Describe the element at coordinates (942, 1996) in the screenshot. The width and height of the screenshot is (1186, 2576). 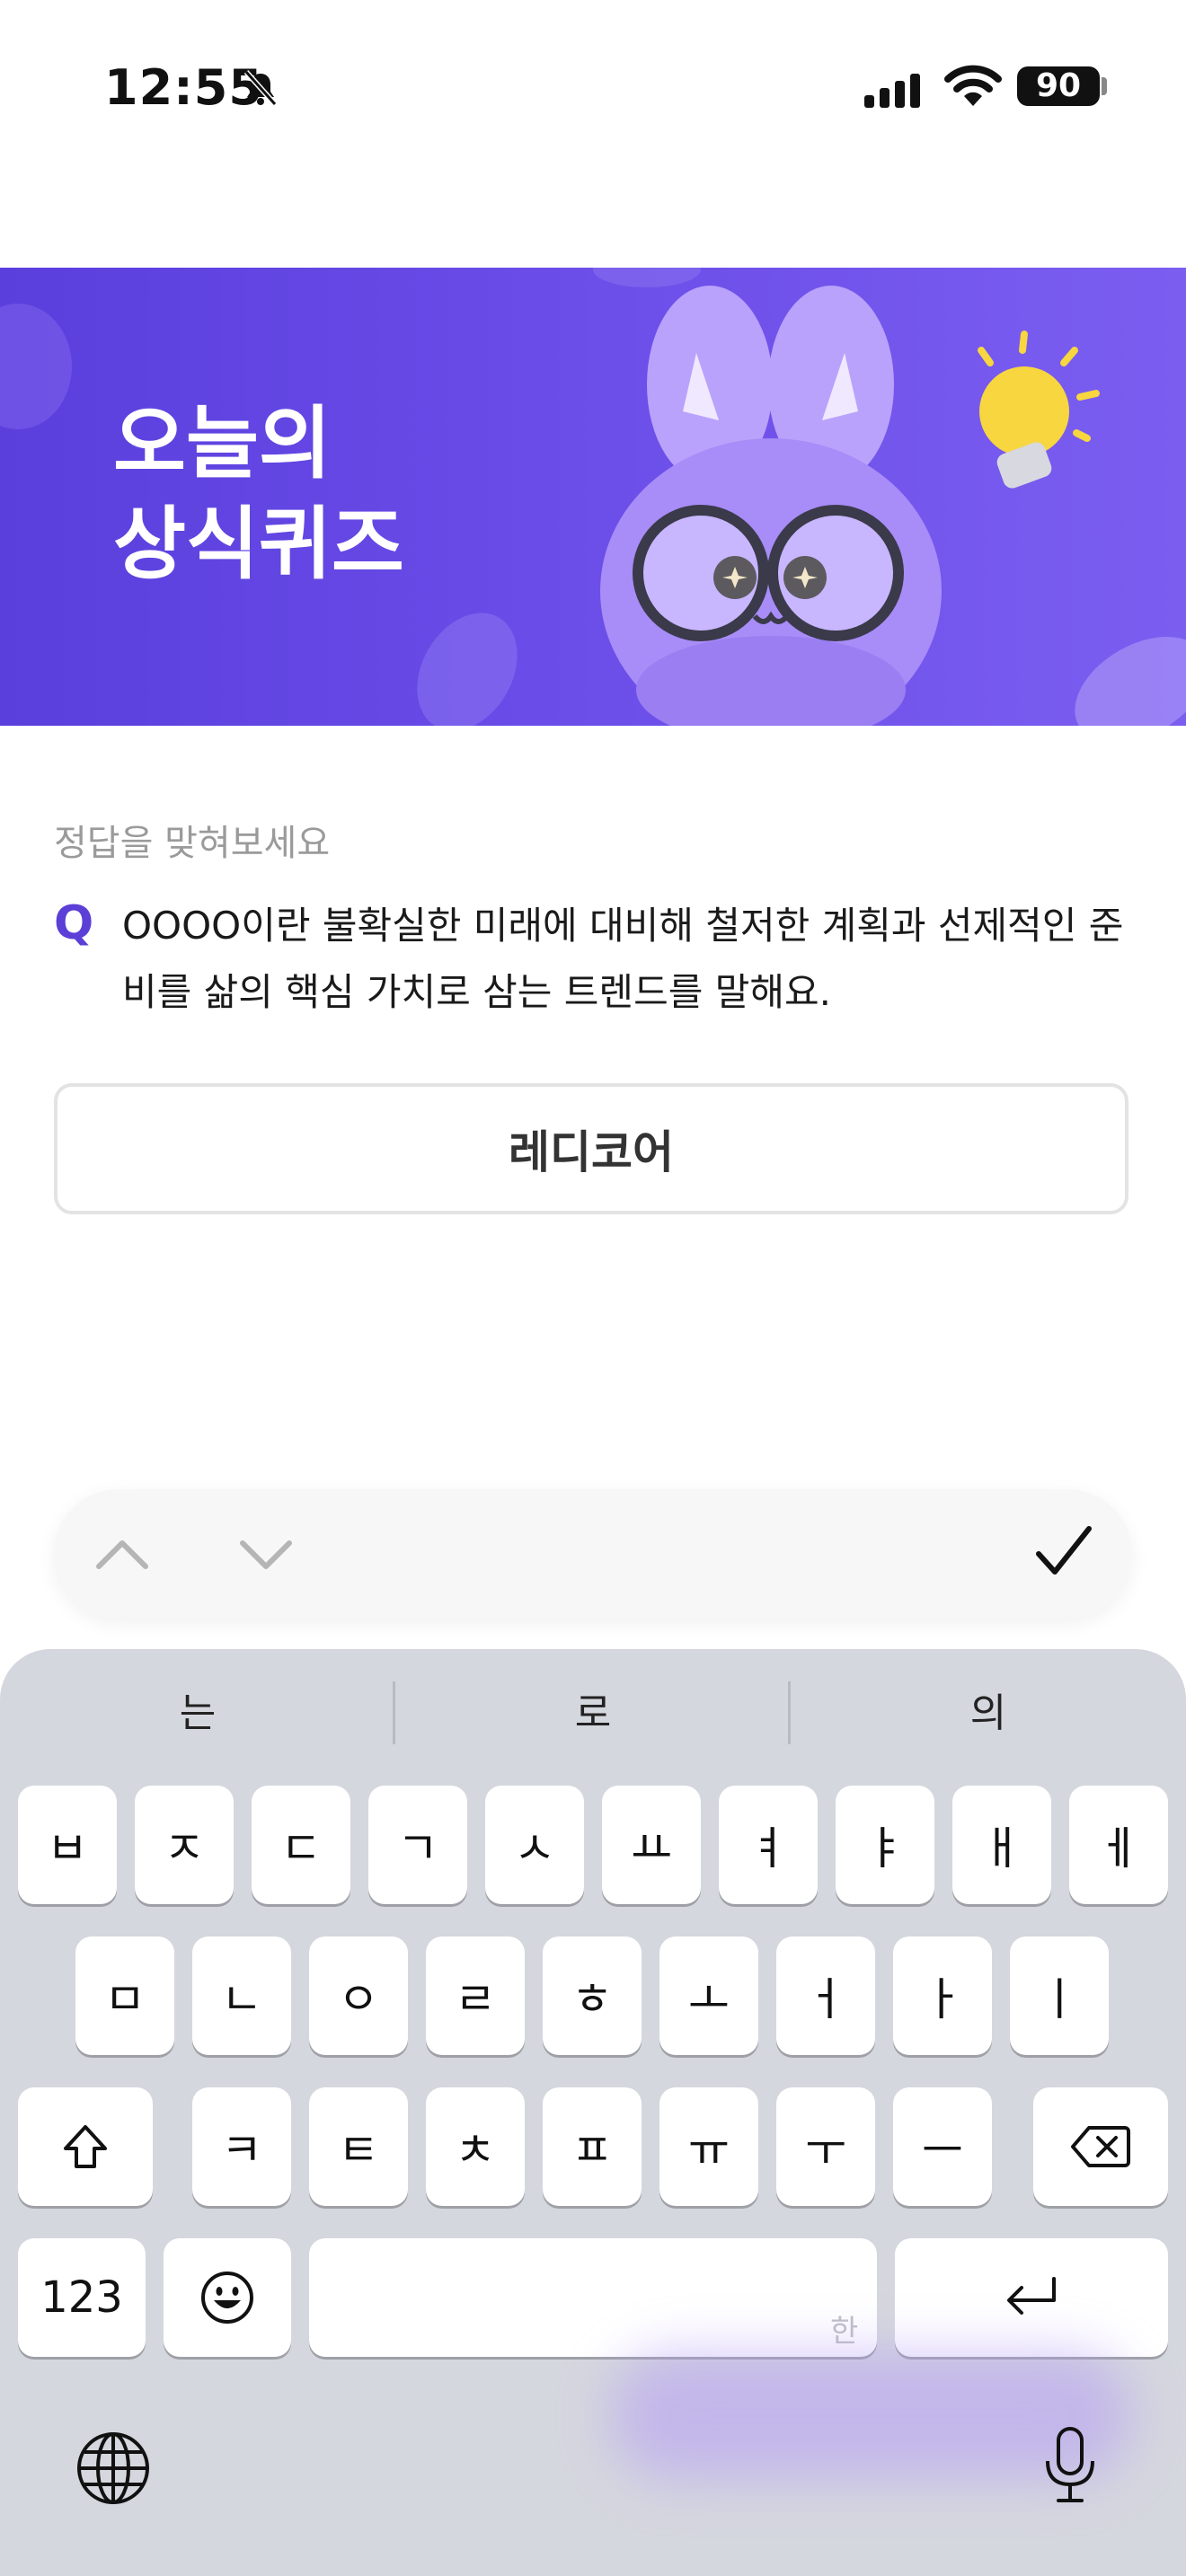
I see `key-row2: ㅏ` at that location.